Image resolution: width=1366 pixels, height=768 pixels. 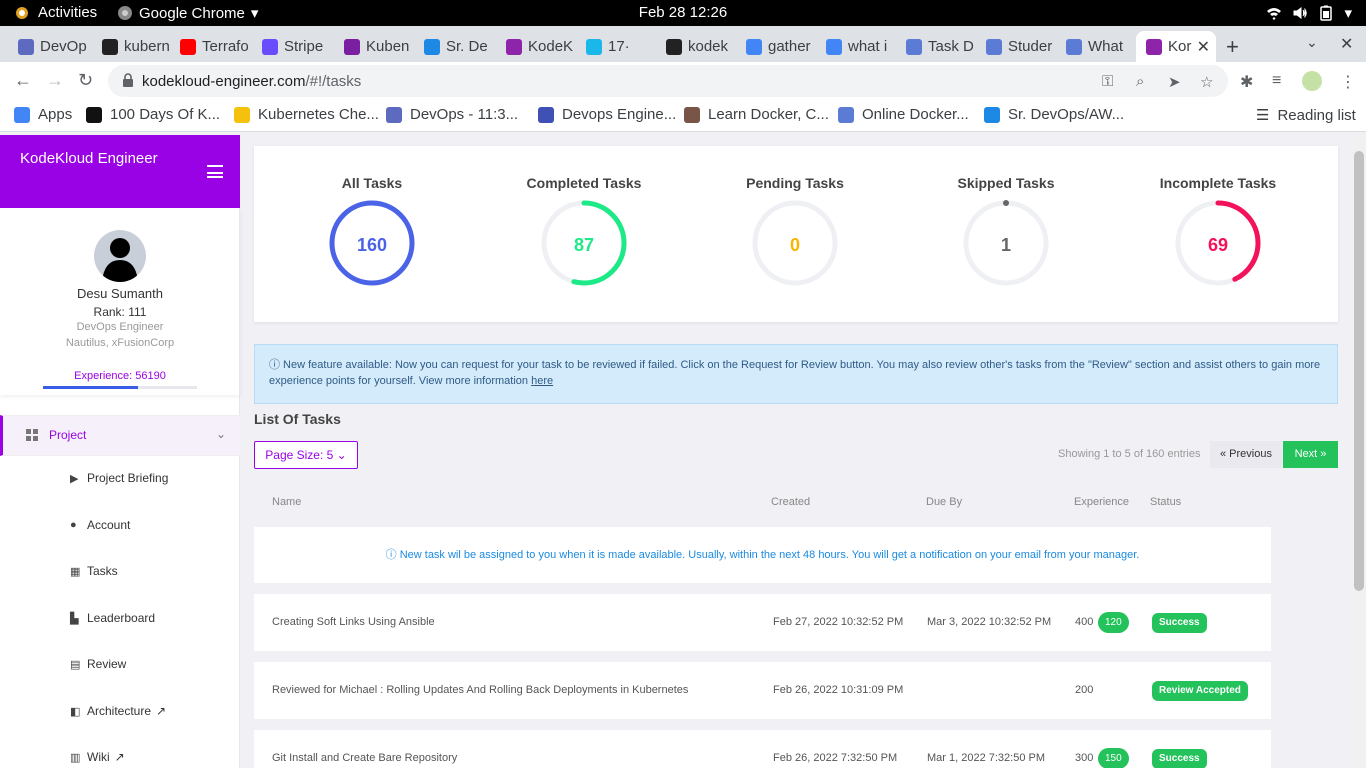 What do you see at coordinates (121, 618) in the screenshot?
I see `sidebar-item-label: Leaderboard` at bounding box center [121, 618].